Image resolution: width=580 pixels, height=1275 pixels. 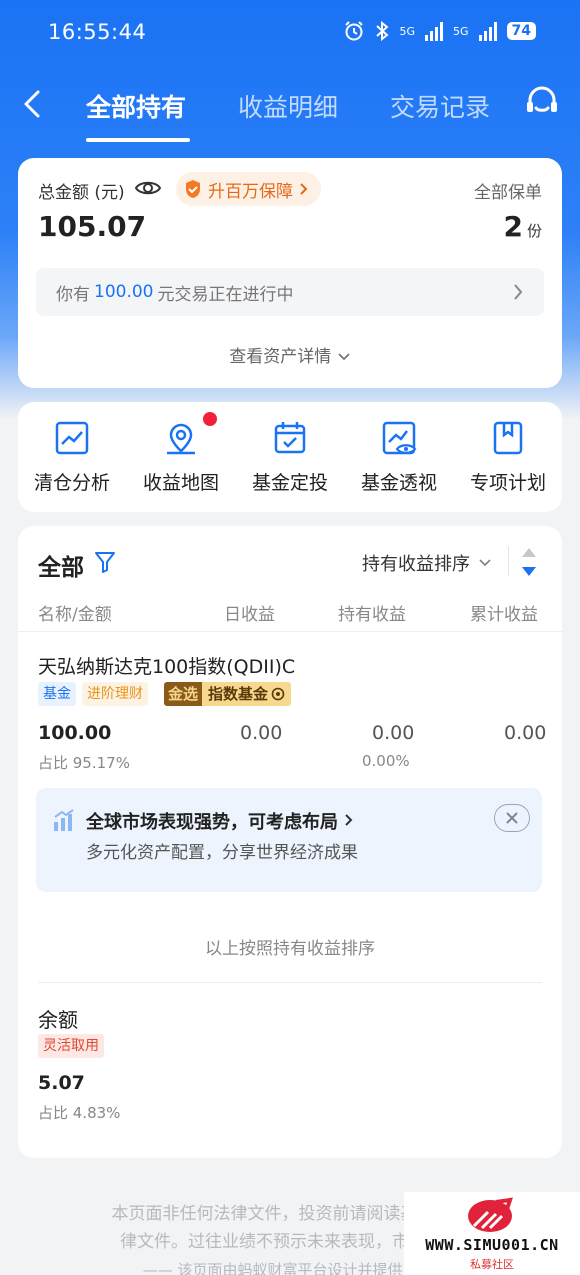 I want to click on tab-earnings-detail: 收益明细, so click(x=288, y=106).